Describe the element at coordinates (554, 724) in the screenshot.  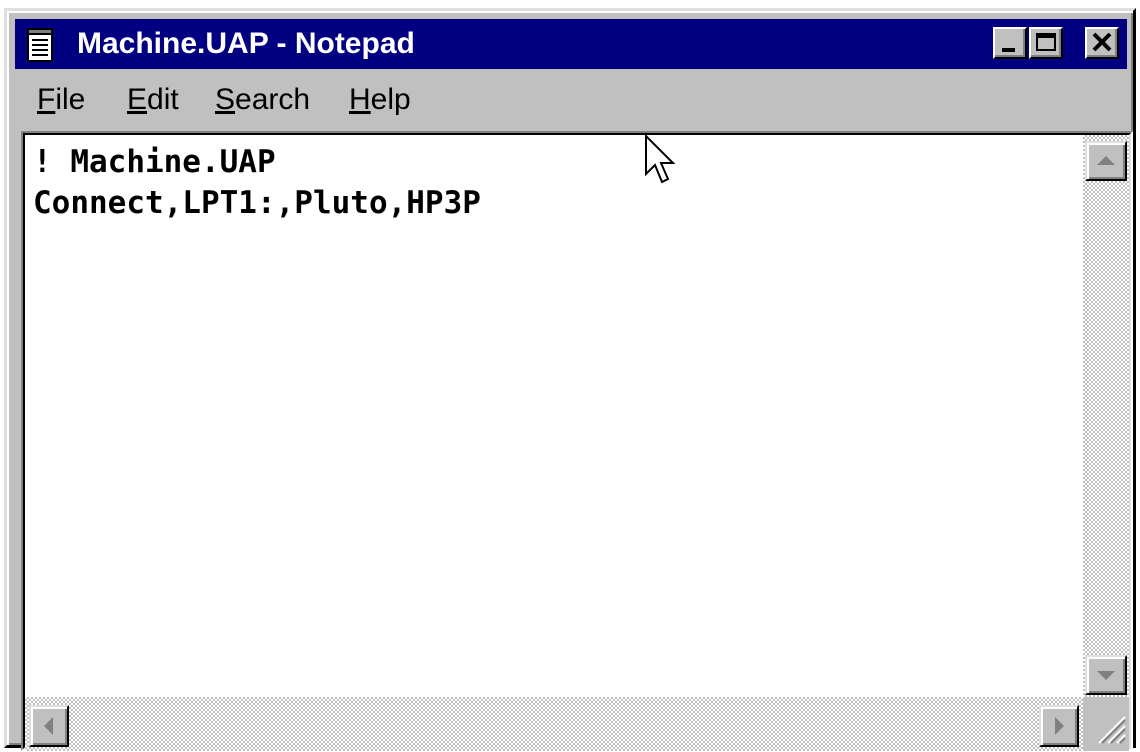
I see `horizontal-scrollbar` at that location.